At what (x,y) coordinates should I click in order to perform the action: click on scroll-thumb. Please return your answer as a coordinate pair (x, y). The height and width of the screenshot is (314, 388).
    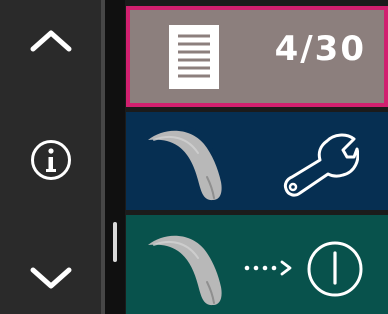
    Looking at the image, I should click on (115, 242).